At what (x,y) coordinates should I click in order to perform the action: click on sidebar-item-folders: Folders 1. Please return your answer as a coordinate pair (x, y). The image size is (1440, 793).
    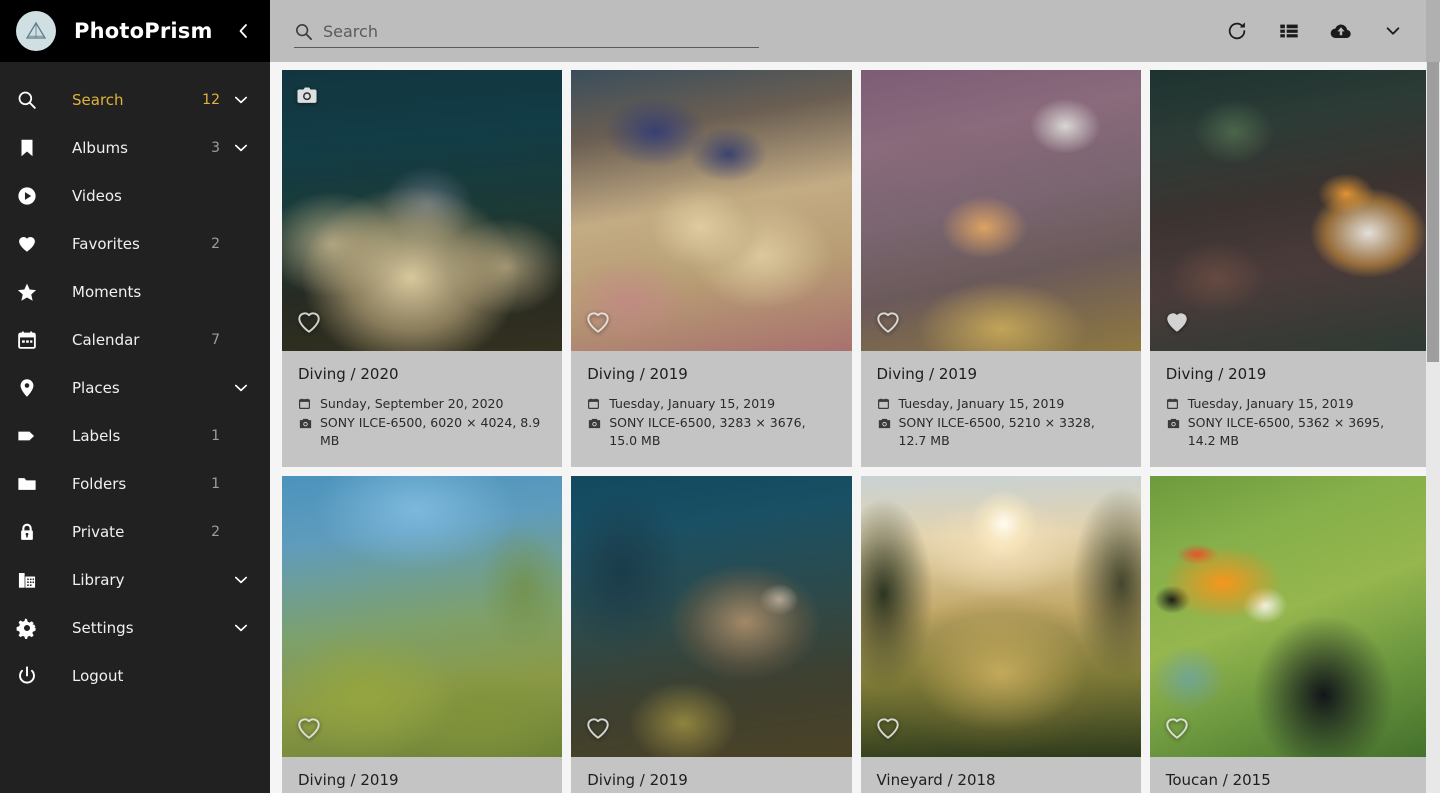
    Looking at the image, I should click on (135, 484).